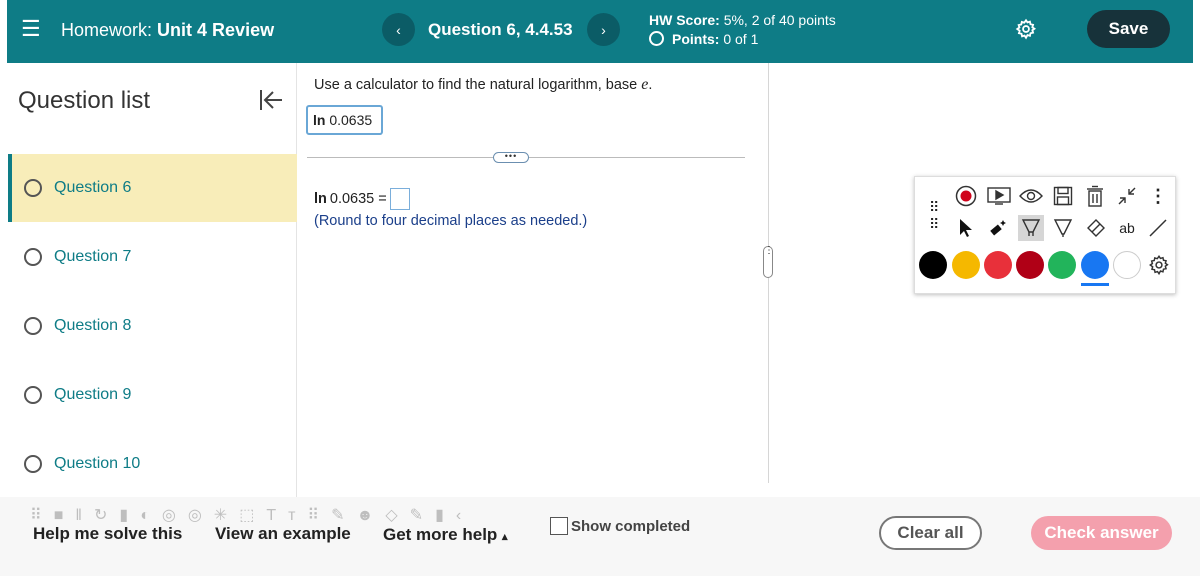 The height and width of the screenshot is (576, 1200). I want to click on eraser-icon, so click(1095, 228).